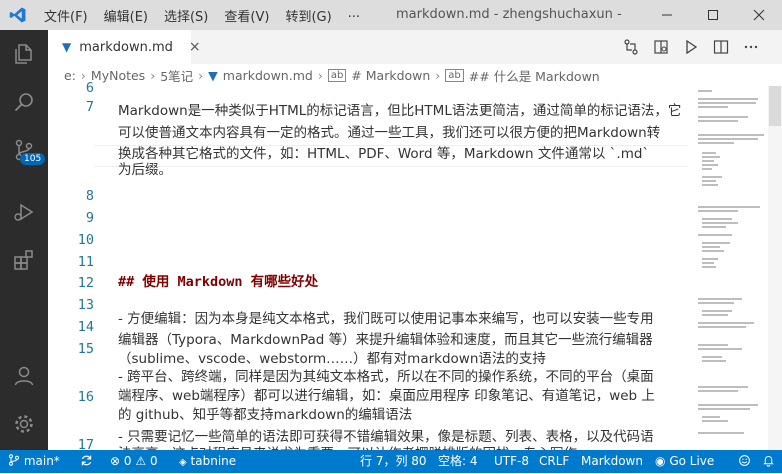  Describe the element at coordinates (34, 461) in the screenshot. I see `branch-status: main*` at that location.